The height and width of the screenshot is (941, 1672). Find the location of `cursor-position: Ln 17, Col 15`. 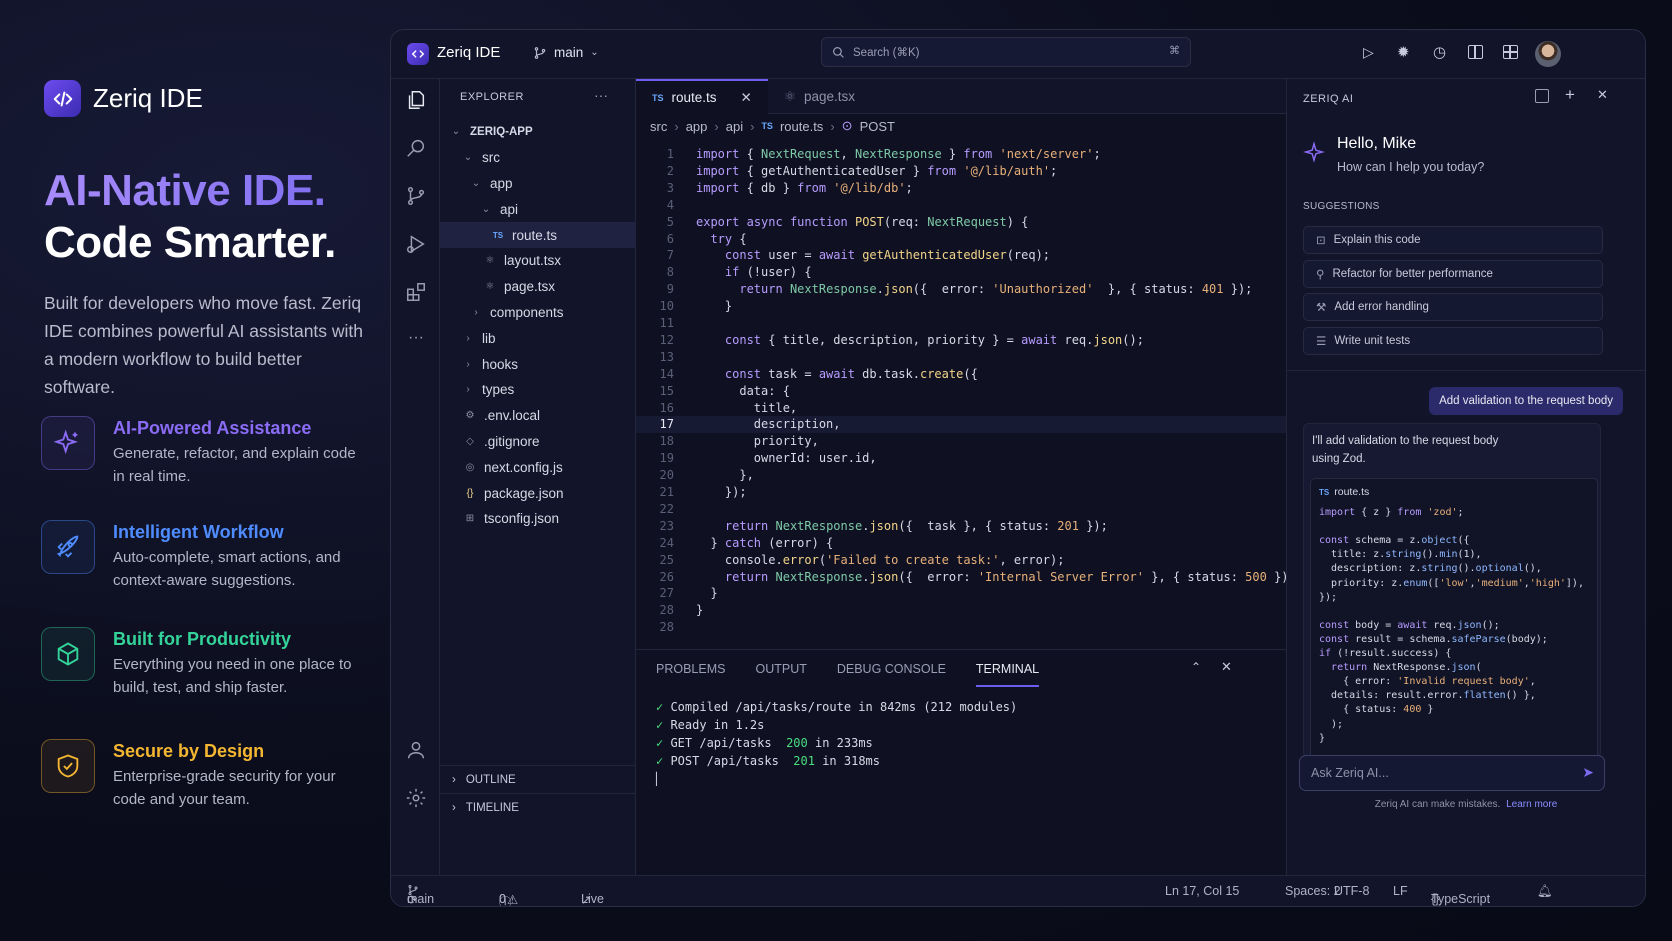

cursor-position: Ln 17, Col 15 is located at coordinates (1202, 891).